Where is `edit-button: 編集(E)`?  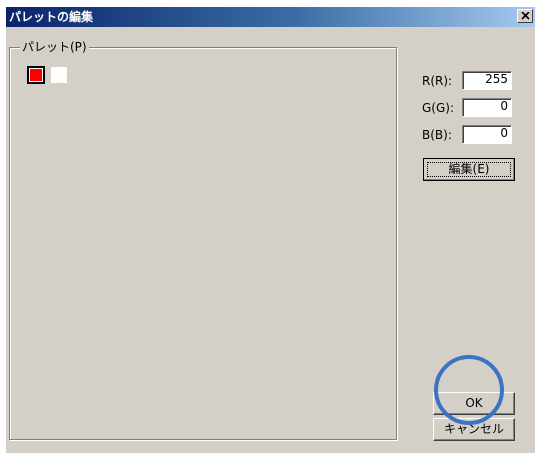
edit-button: 編集(E) is located at coordinates (469, 169).